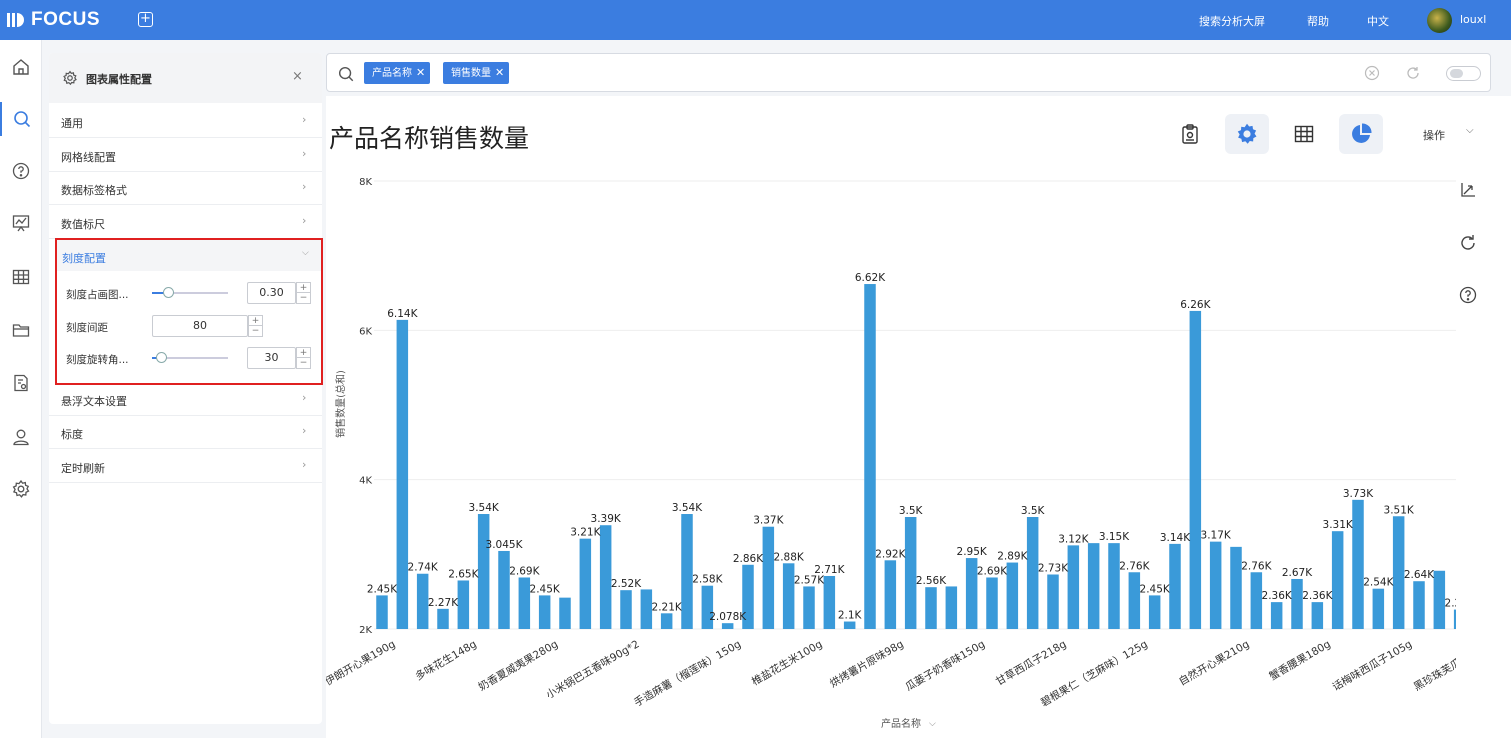 This screenshot has height=738, width=1511. What do you see at coordinates (21, 383) in the screenshot?
I see `nav-report` at bounding box center [21, 383].